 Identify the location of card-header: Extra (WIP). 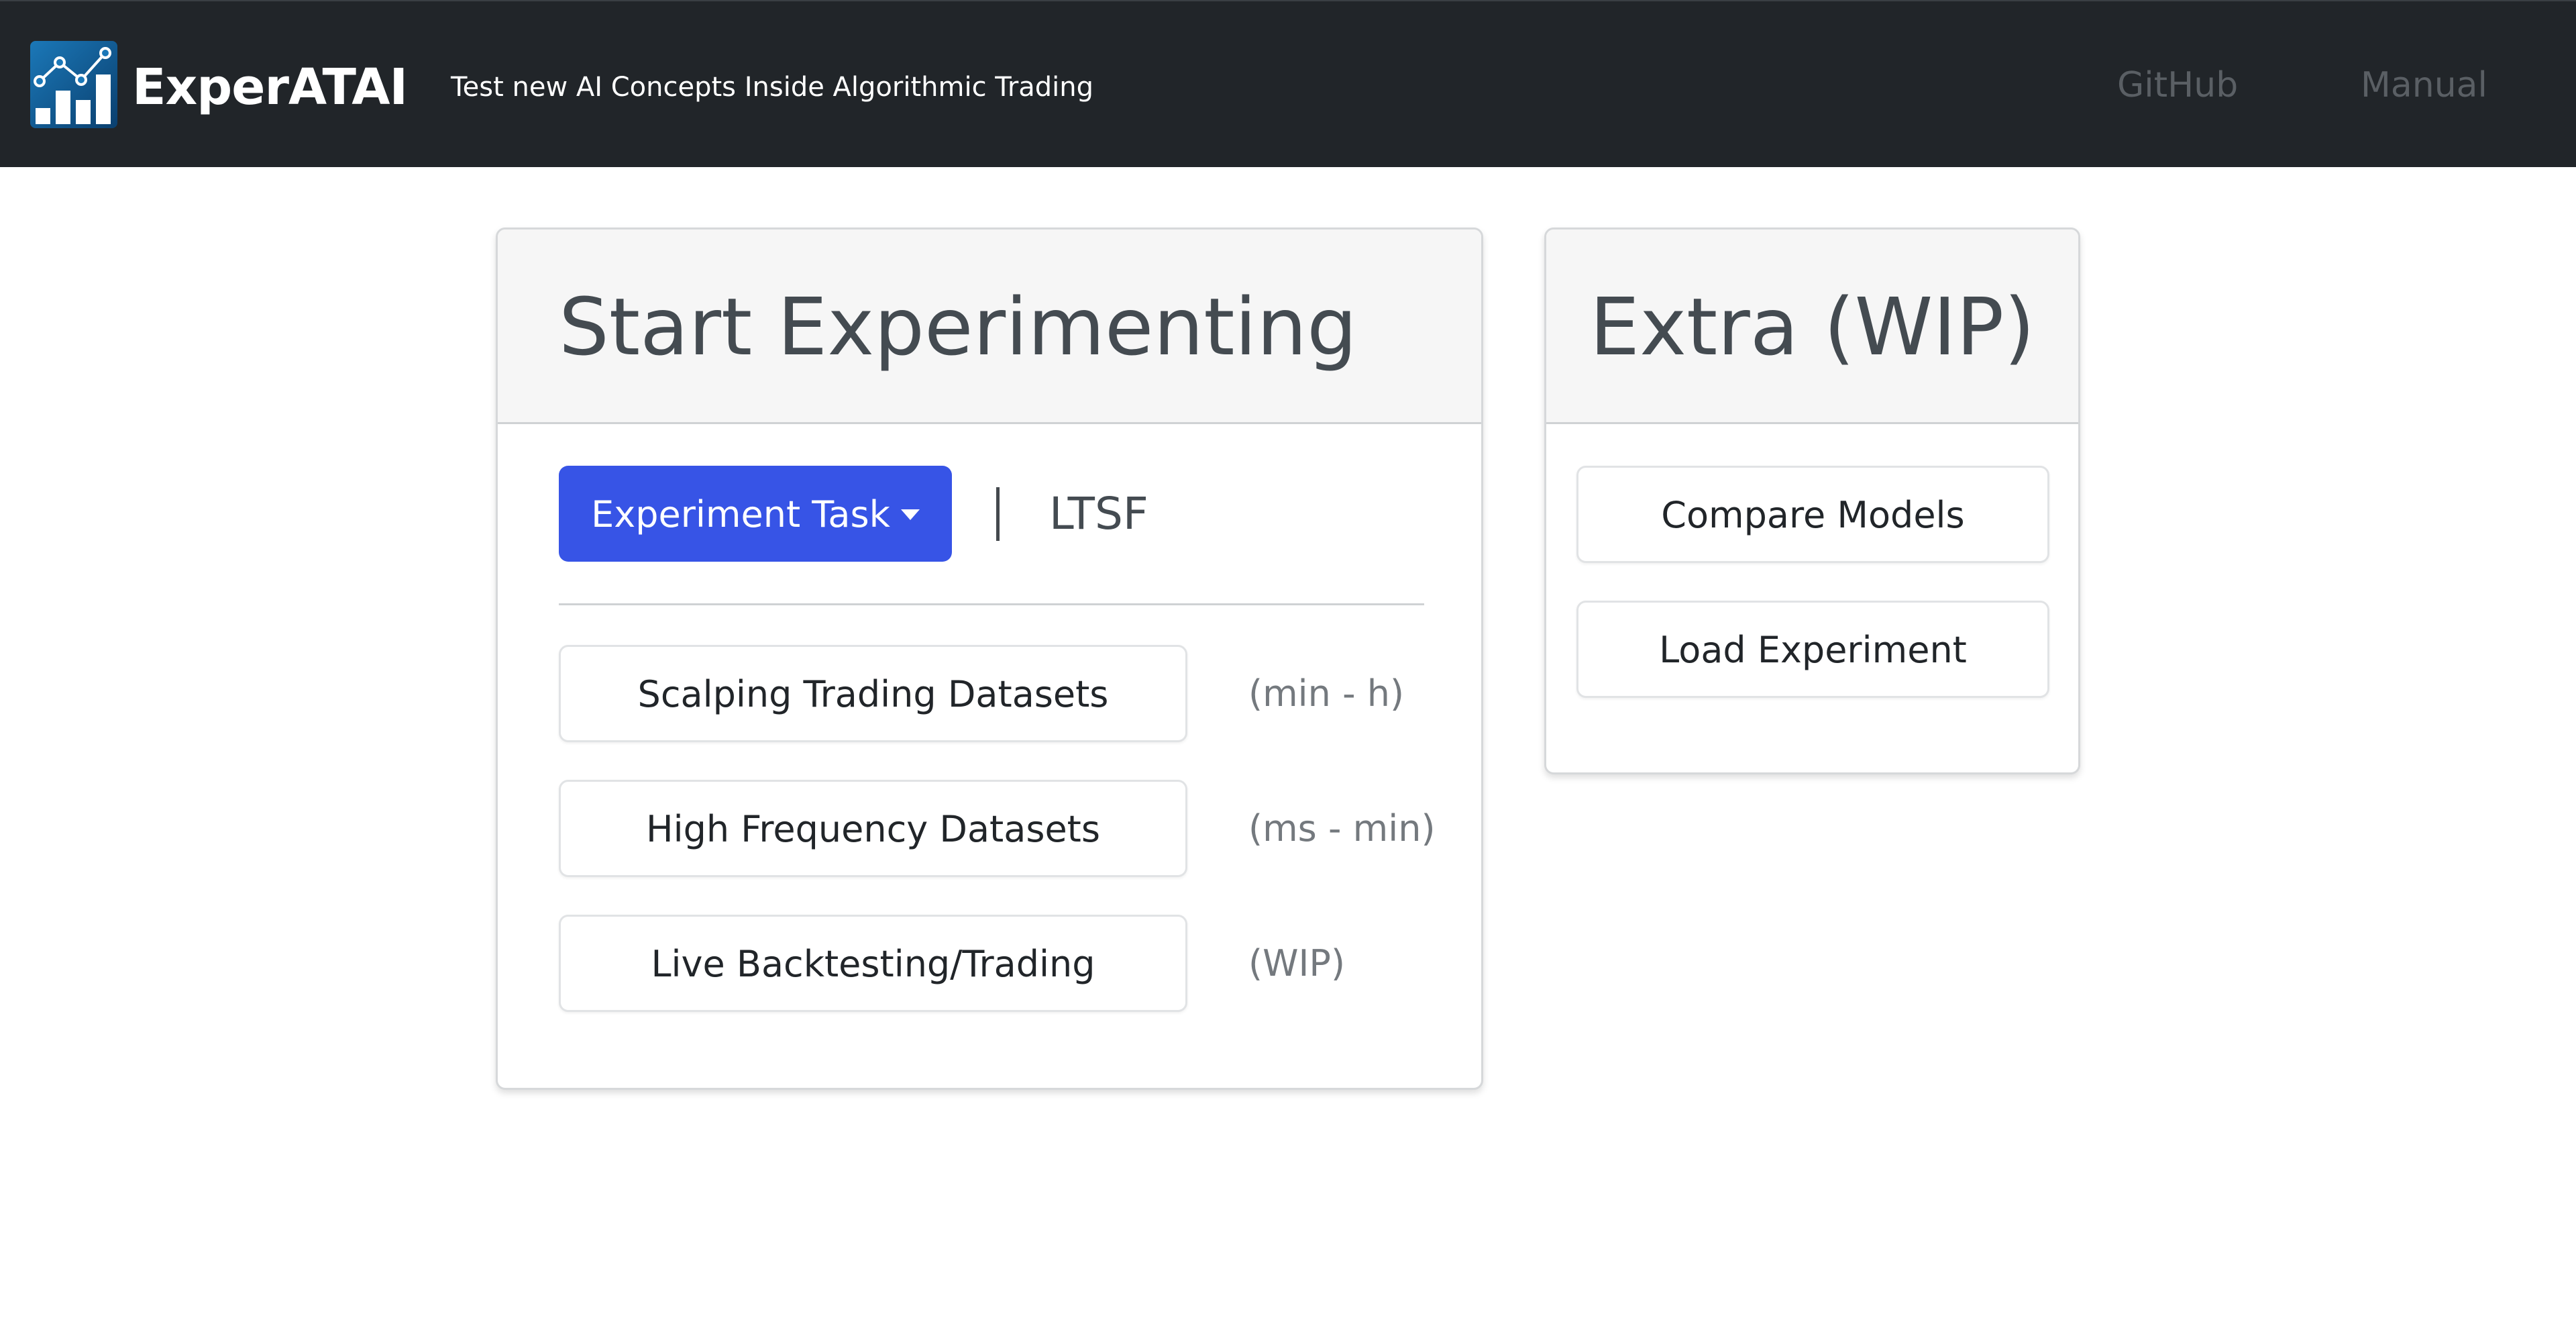
(1812, 327).